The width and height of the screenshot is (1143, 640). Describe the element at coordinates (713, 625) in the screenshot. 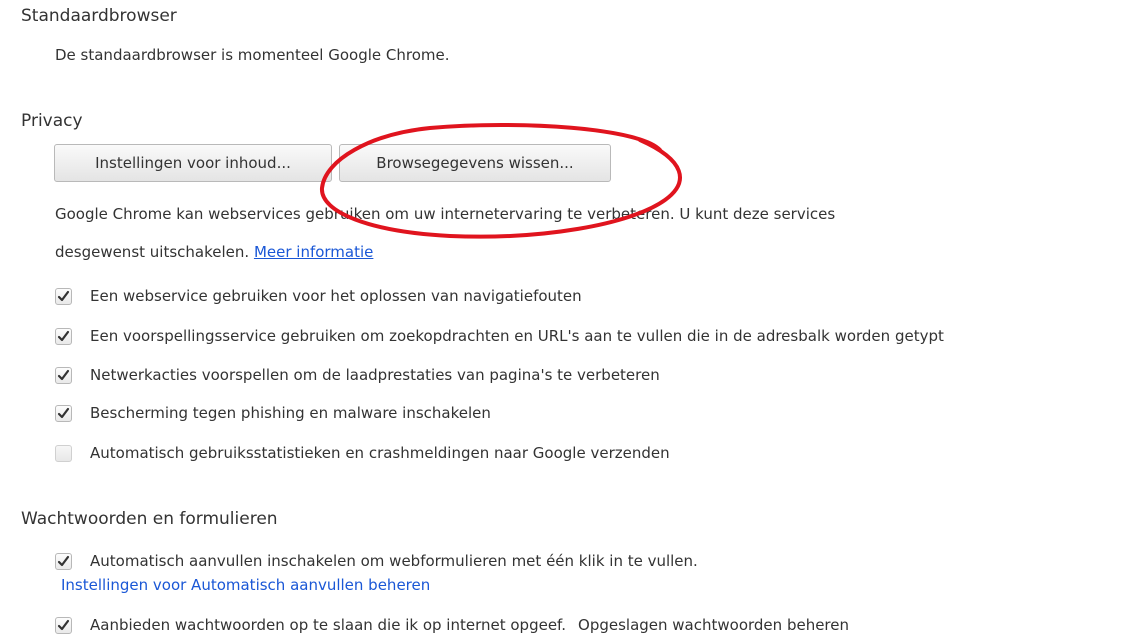

I see `manage-passwords-link: Opgeslagen wachtwoorden beheren` at that location.